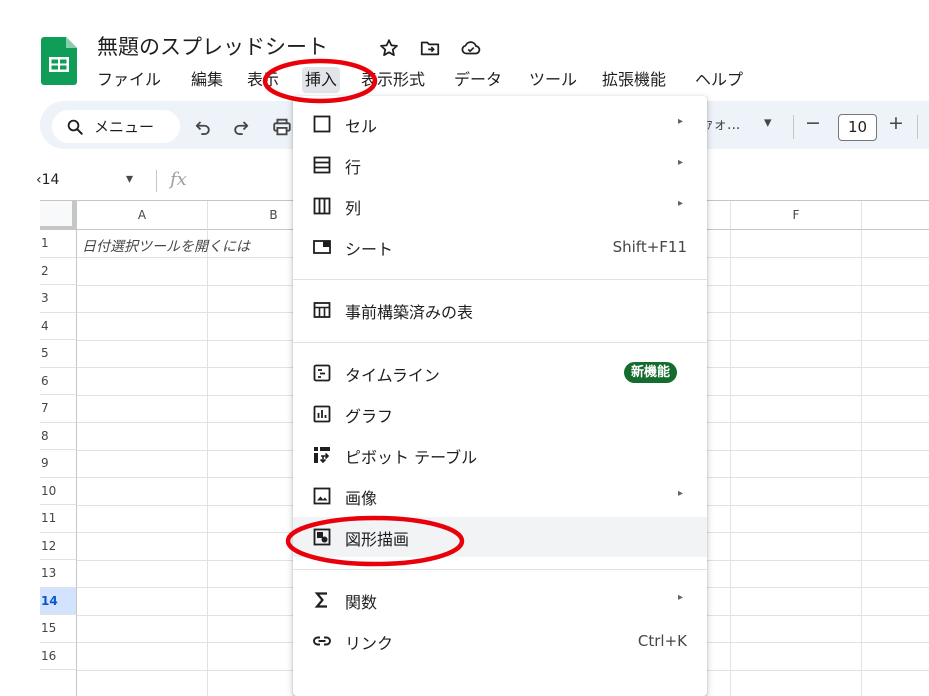  I want to click on search-label: メニュー, so click(124, 127).